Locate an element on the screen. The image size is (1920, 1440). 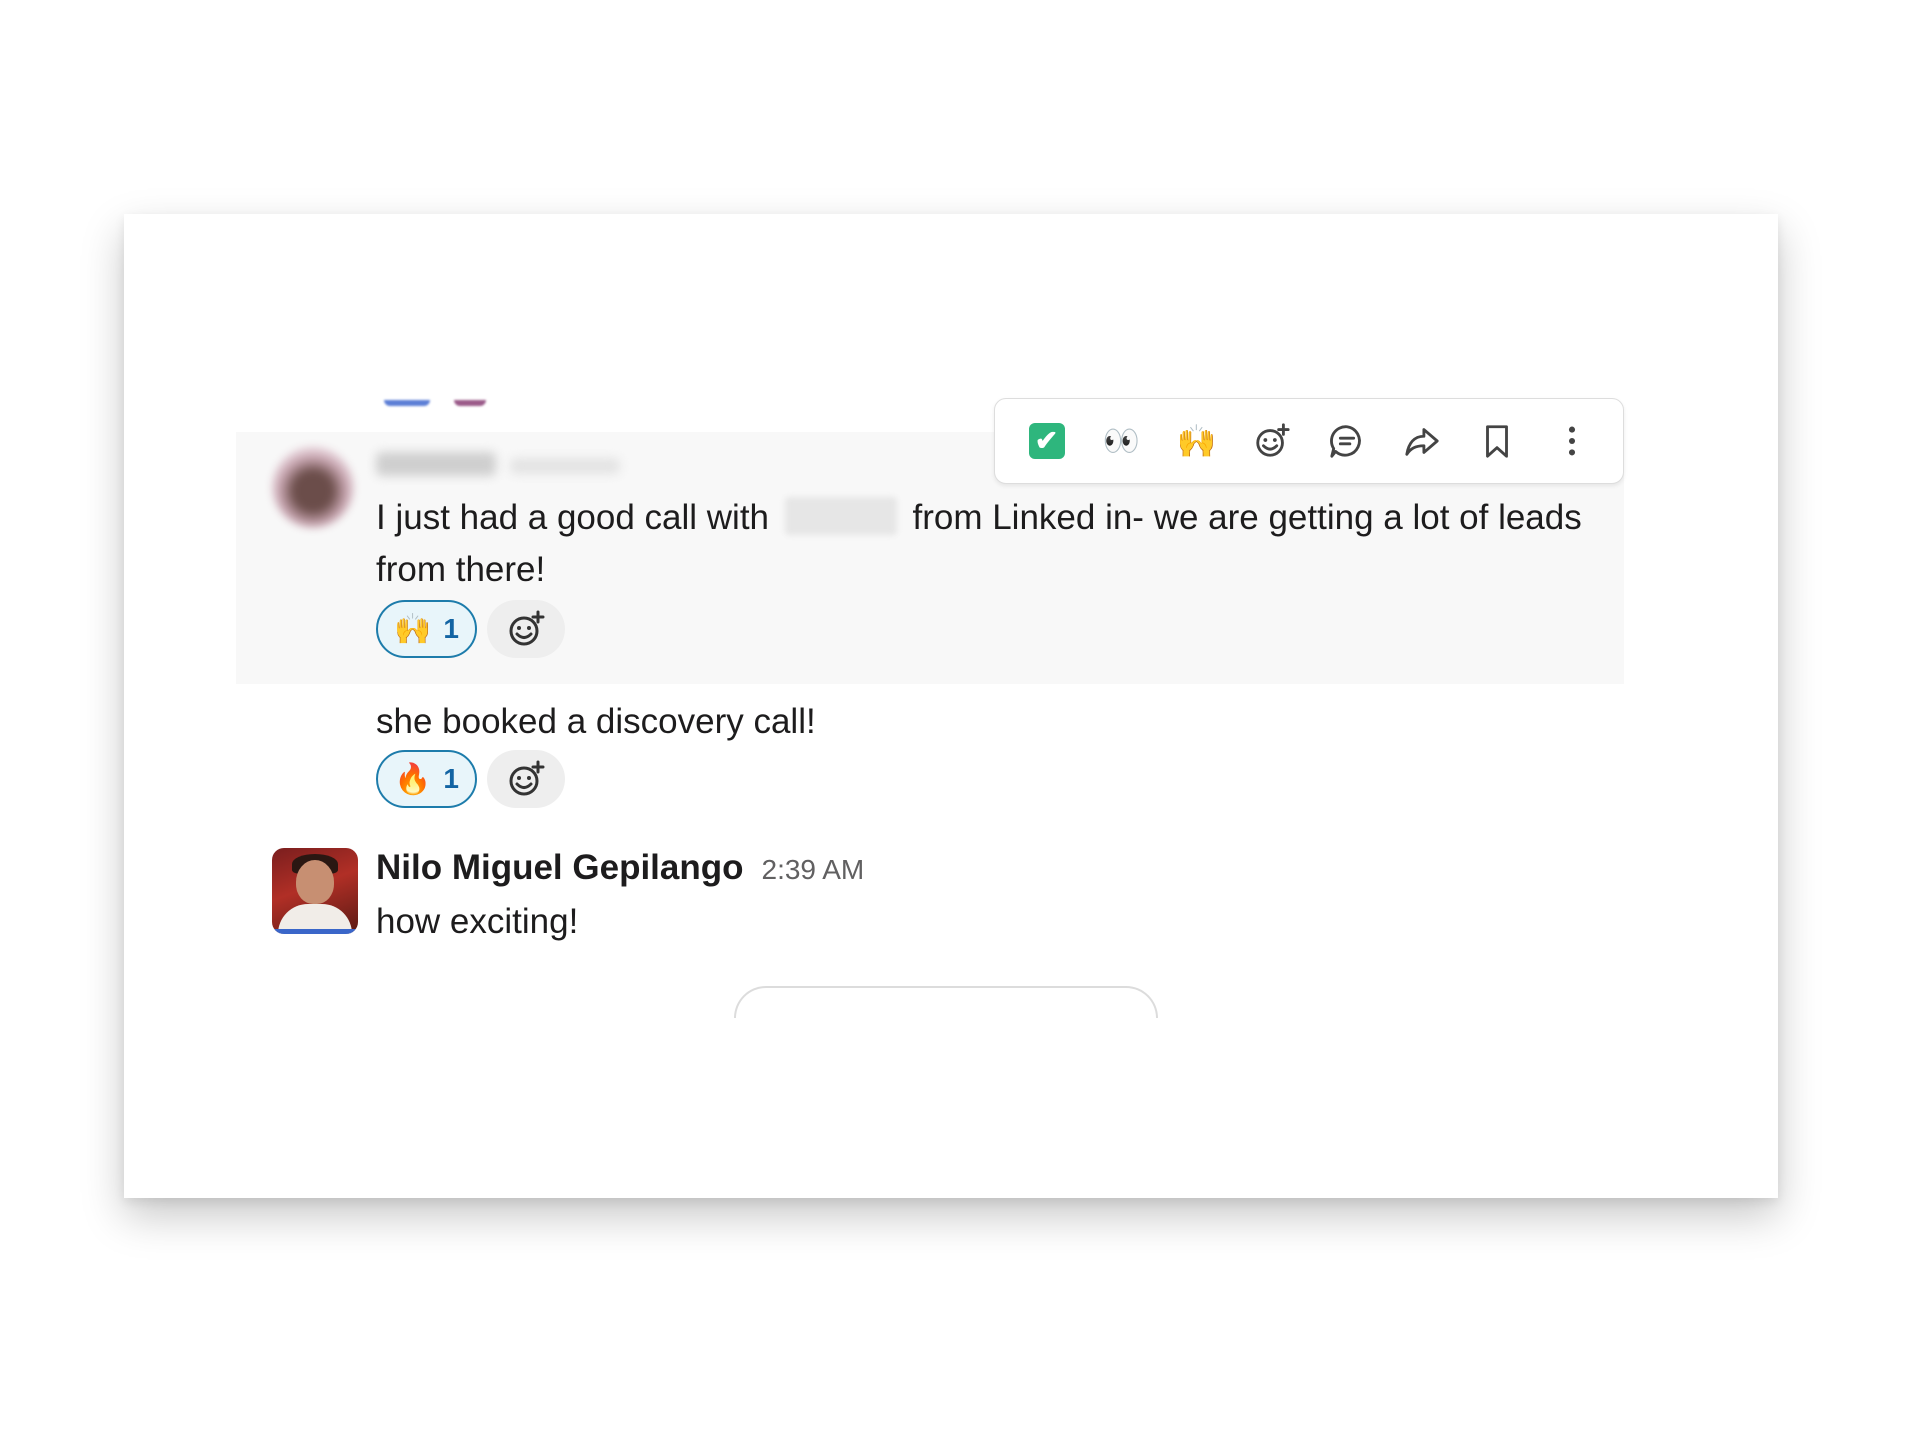
new-messages-pill is located at coordinates (946, 1002).